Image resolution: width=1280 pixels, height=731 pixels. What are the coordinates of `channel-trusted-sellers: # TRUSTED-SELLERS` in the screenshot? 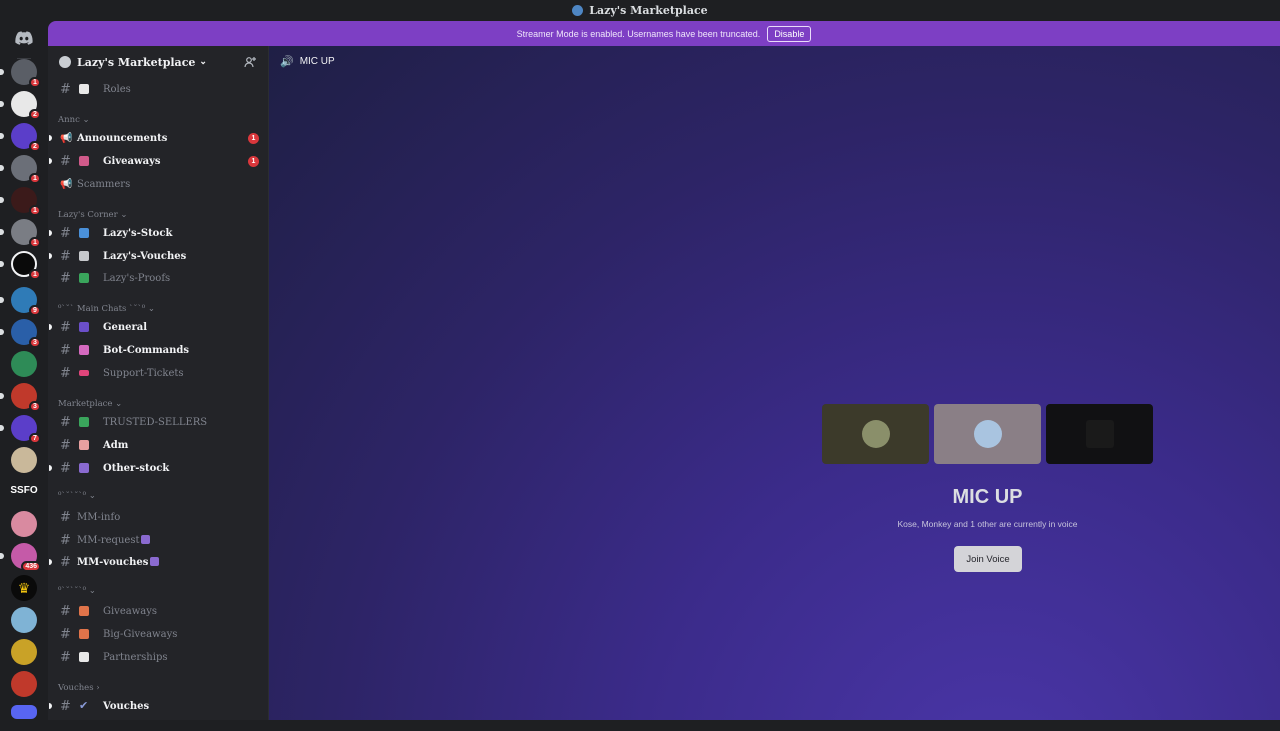 It's located at (158, 422).